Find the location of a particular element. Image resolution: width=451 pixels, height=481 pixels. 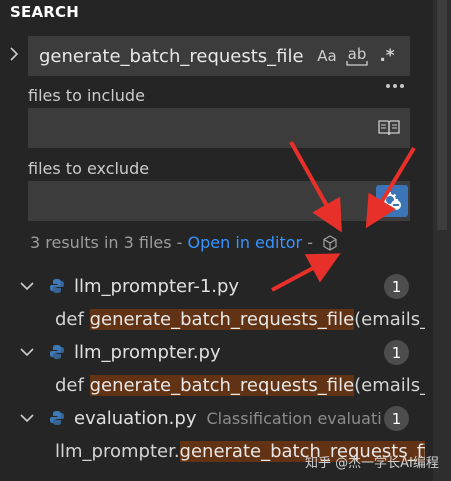

use-regex-button: .* is located at coordinates (387, 56).